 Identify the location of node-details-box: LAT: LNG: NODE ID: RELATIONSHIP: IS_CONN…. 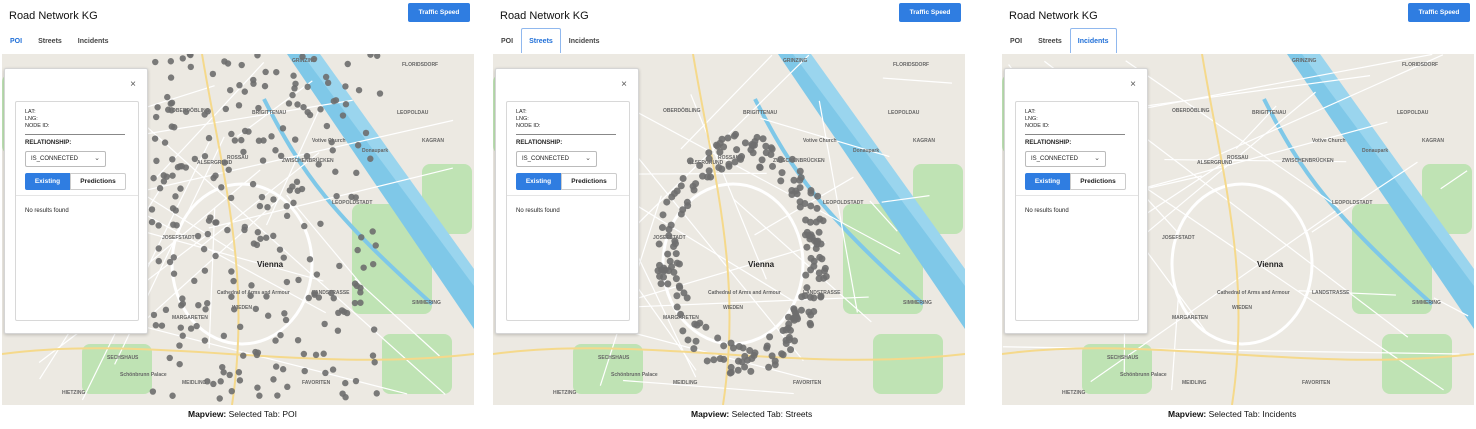
(568, 211).